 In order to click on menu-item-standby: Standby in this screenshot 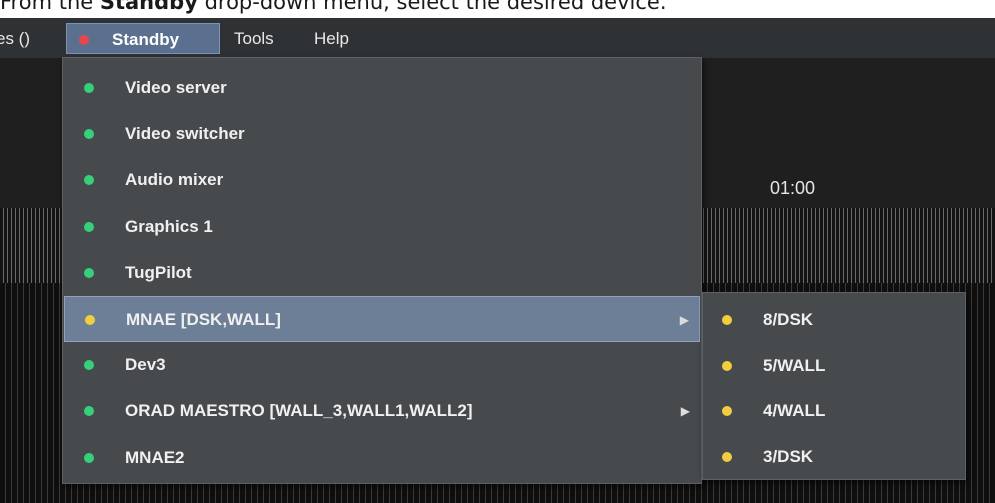, I will do `click(143, 38)`.